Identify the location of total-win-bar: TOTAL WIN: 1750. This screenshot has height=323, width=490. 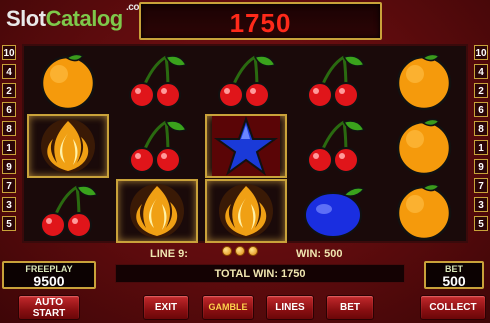
(260, 273).